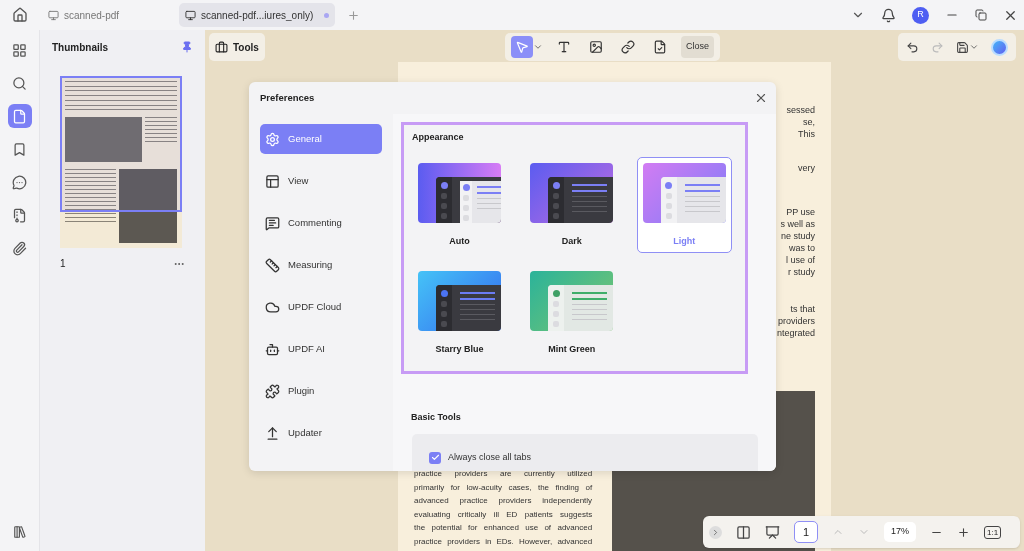 Image resolution: width=1024 pixels, height=551 pixels. I want to click on text-line: s well as, so click(797, 224).